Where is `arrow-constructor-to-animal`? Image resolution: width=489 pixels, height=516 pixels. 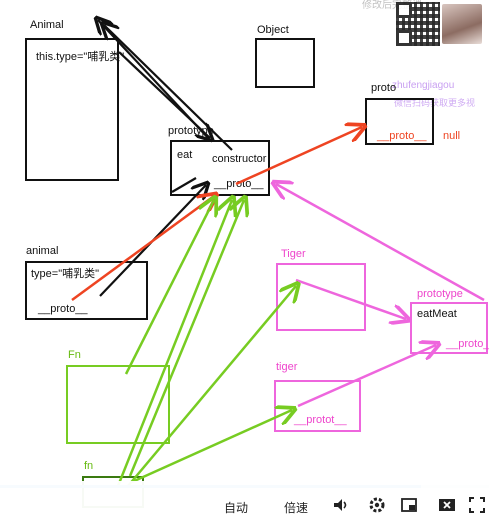
arrow-constructor-to-animal is located at coordinates (168, 88).